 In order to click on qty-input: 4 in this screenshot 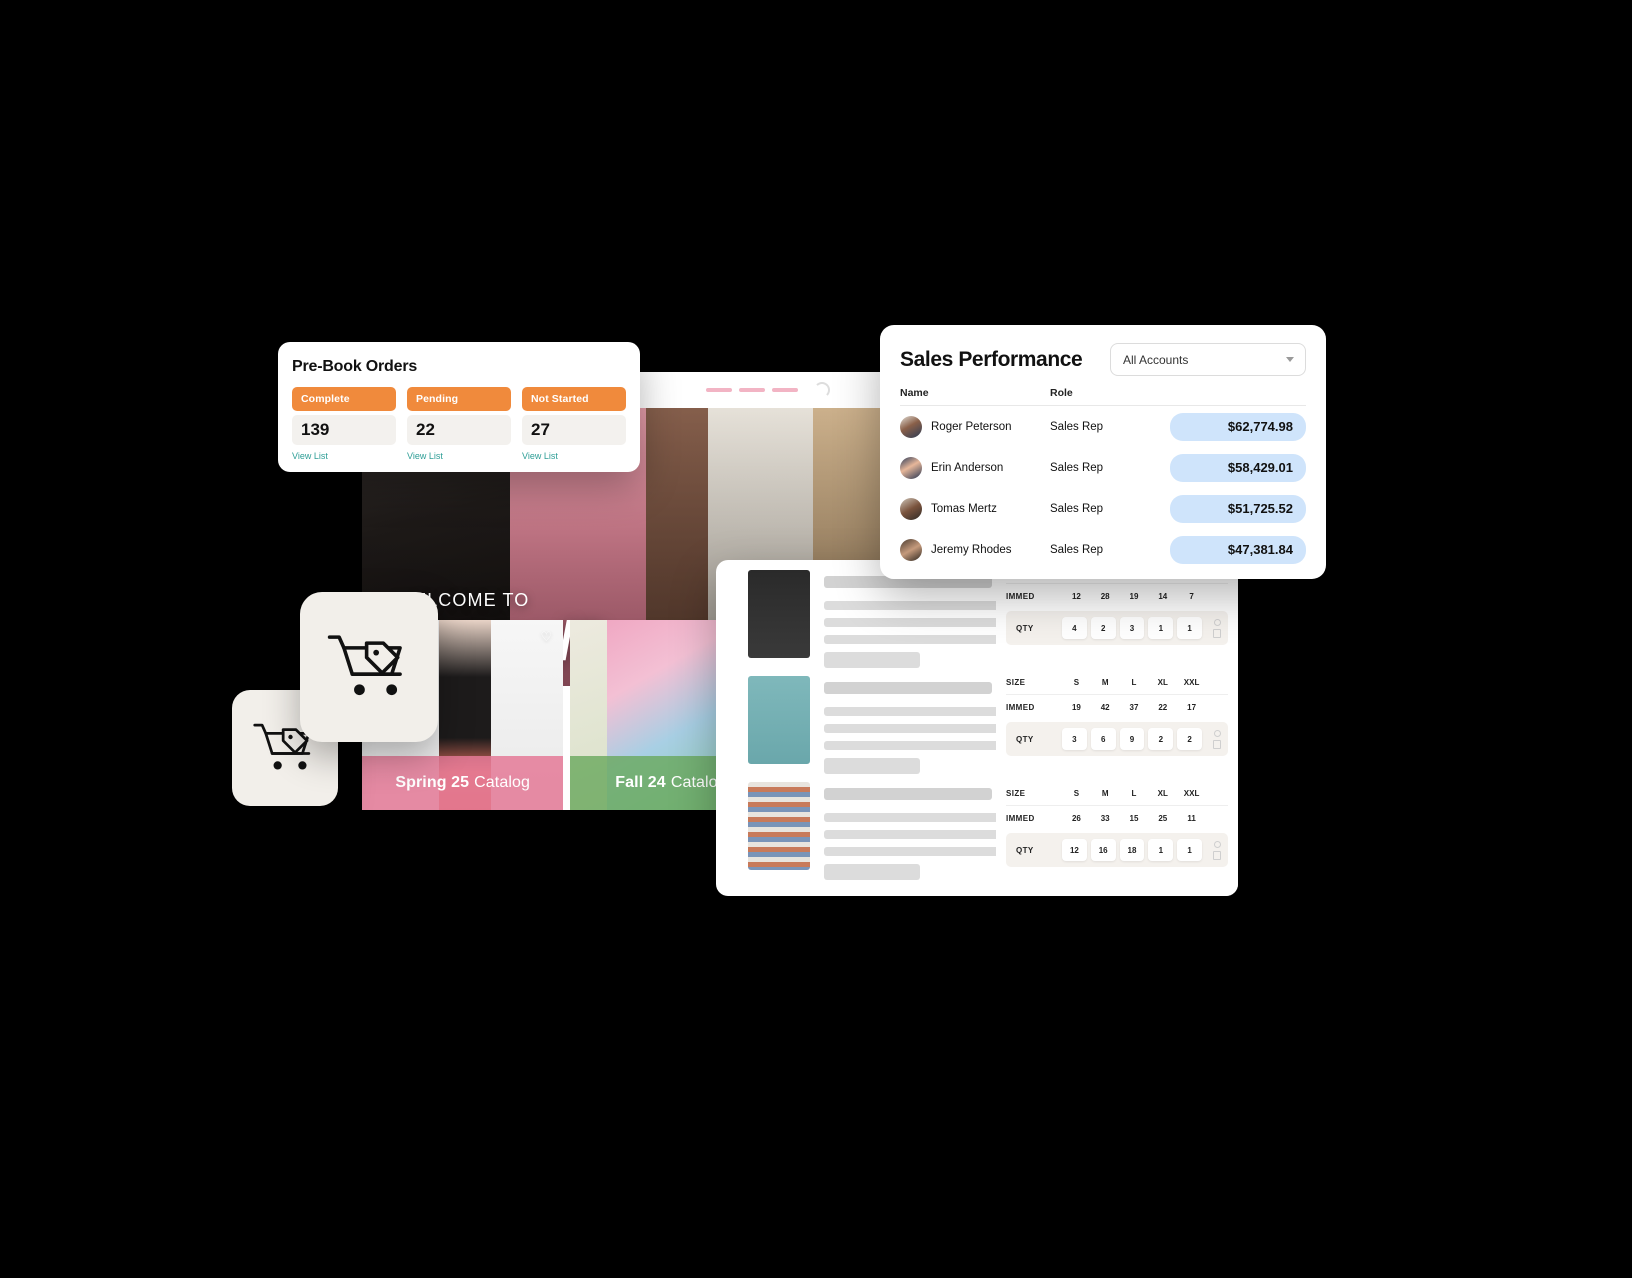, I will do `click(1074, 628)`.